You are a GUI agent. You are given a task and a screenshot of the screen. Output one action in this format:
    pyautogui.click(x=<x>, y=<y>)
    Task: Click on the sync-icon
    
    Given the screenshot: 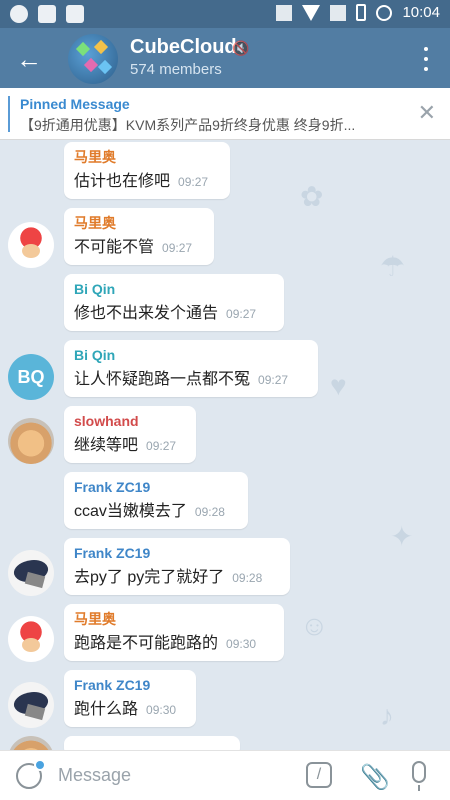 What is the action you would take?
    pyautogui.click(x=384, y=12)
    